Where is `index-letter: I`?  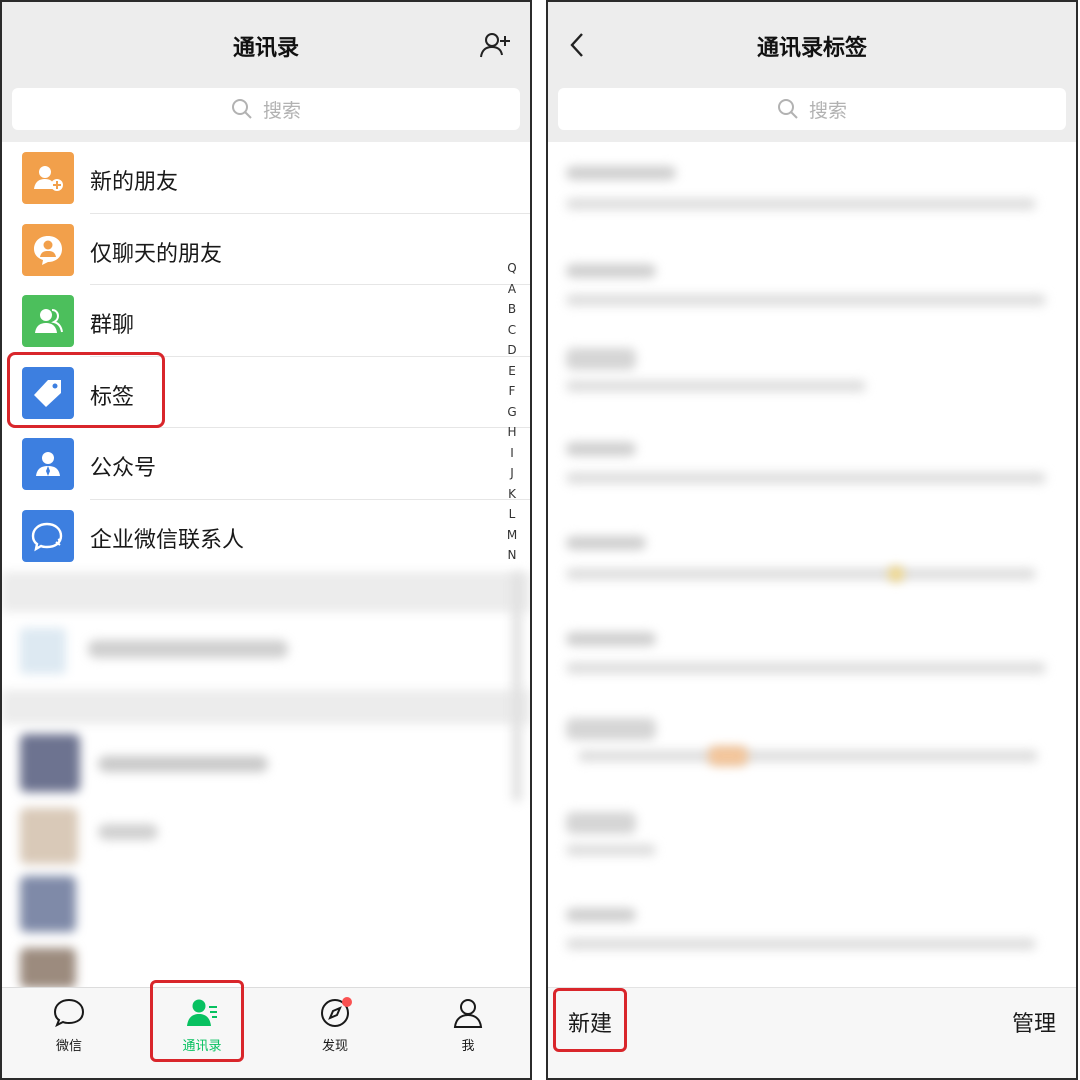 index-letter: I is located at coordinates (512, 453).